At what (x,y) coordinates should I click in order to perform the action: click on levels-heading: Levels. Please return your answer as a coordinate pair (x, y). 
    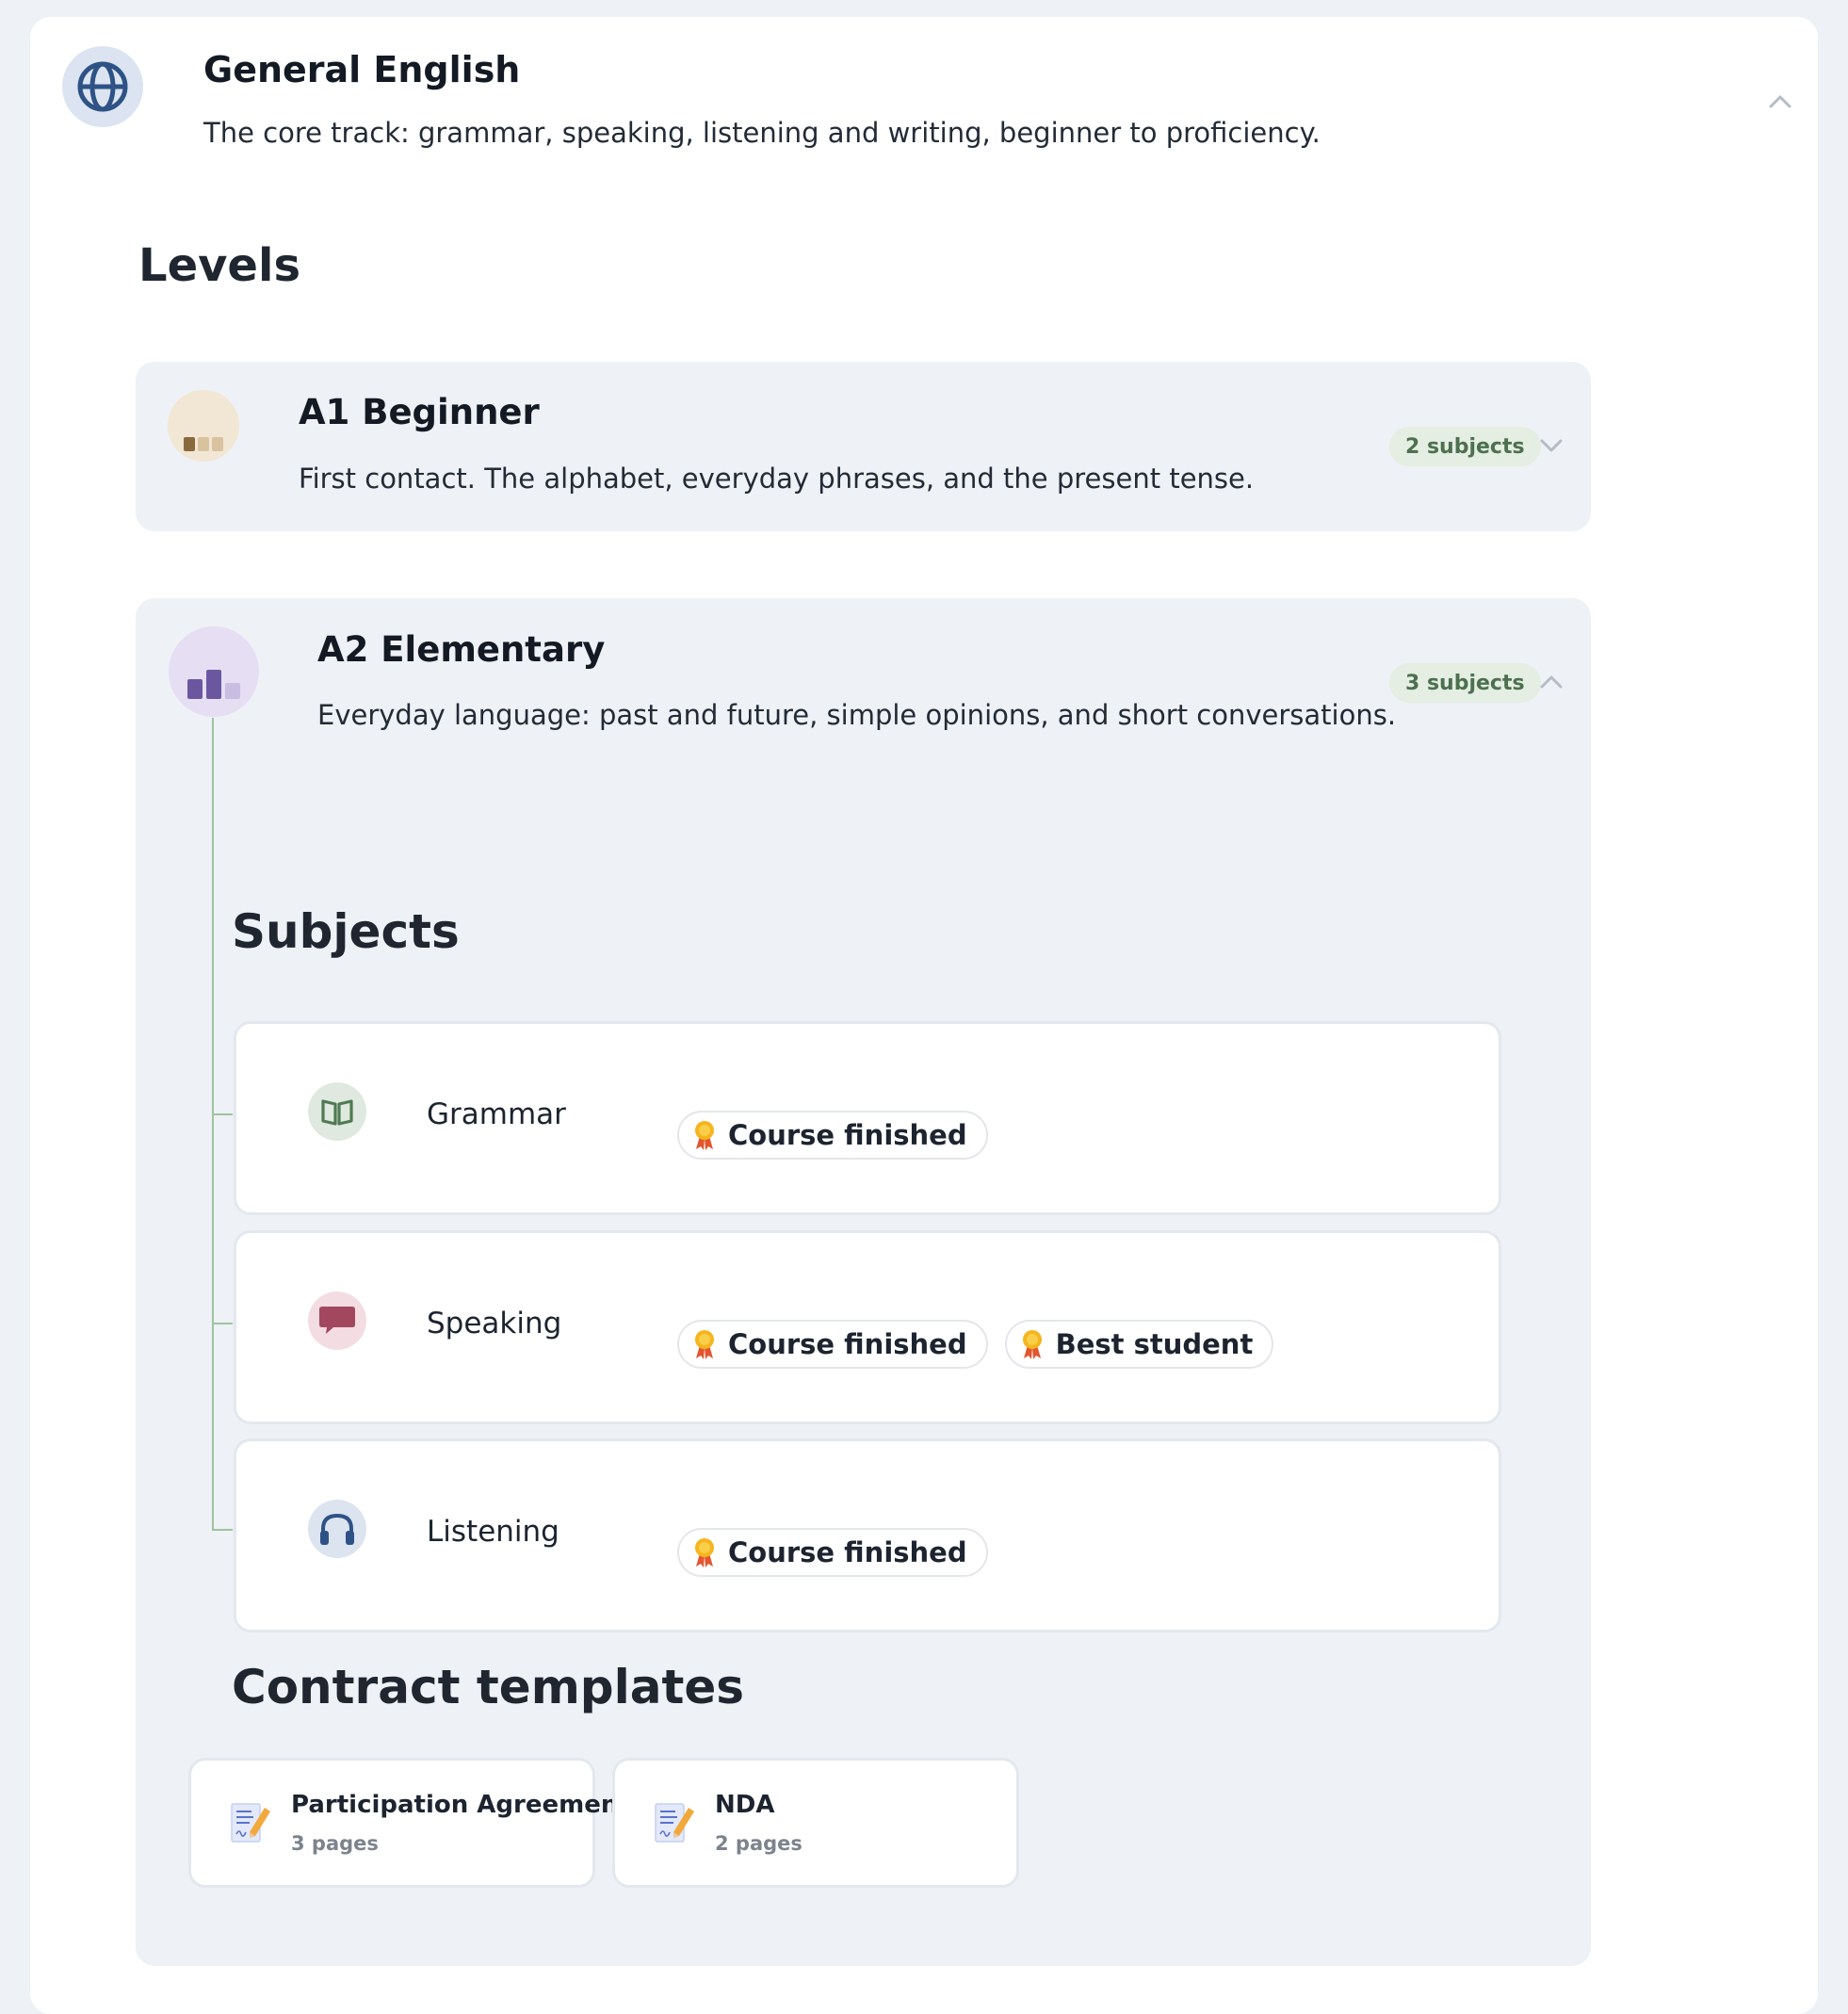
    Looking at the image, I should click on (220, 265).